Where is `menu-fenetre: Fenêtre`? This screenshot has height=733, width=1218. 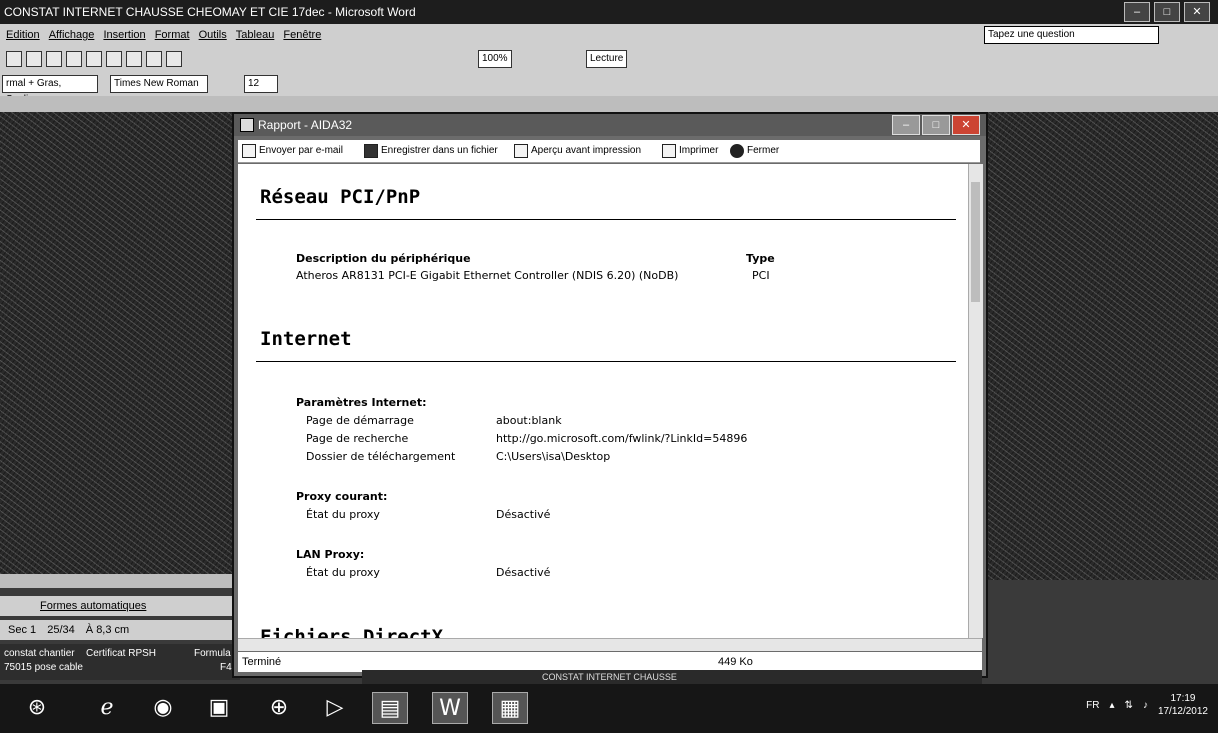 menu-fenetre: Fenêtre is located at coordinates (302, 35).